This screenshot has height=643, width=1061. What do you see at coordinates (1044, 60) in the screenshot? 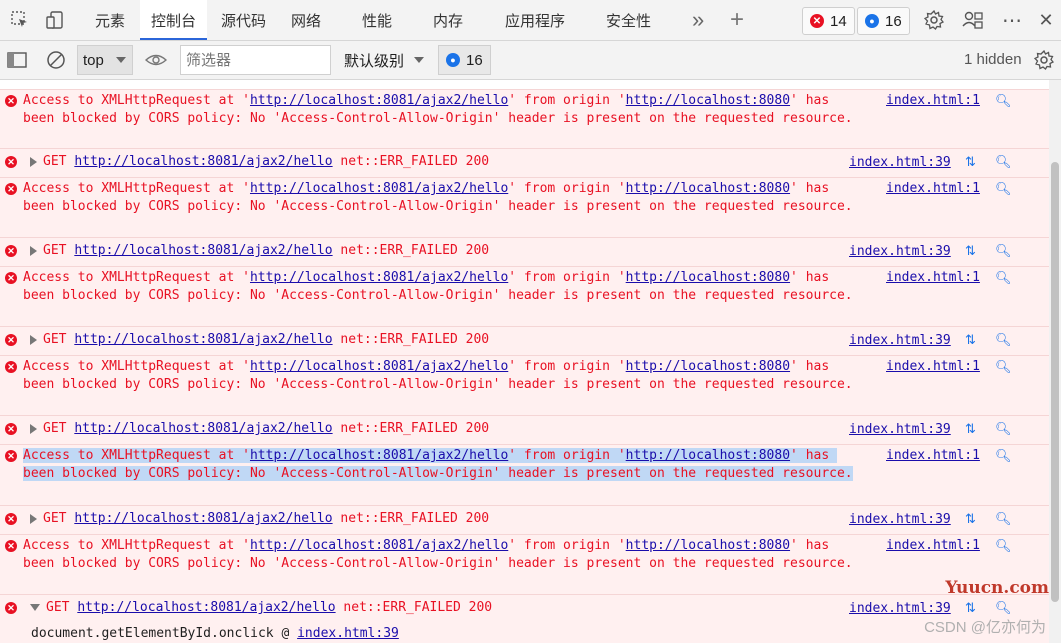
I see `console-settings-icon` at bounding box center [1044, 60].